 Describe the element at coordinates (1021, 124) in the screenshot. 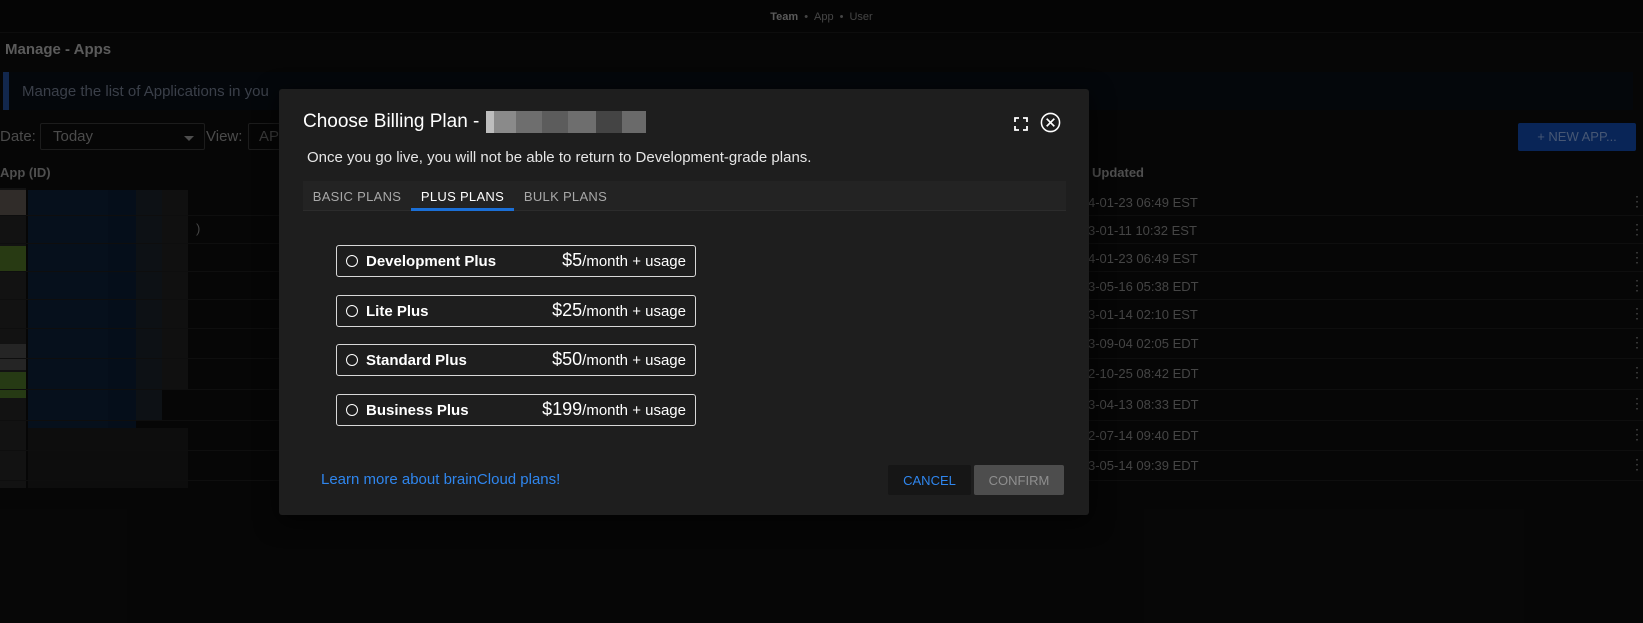

I see `expand-icon` at that location.